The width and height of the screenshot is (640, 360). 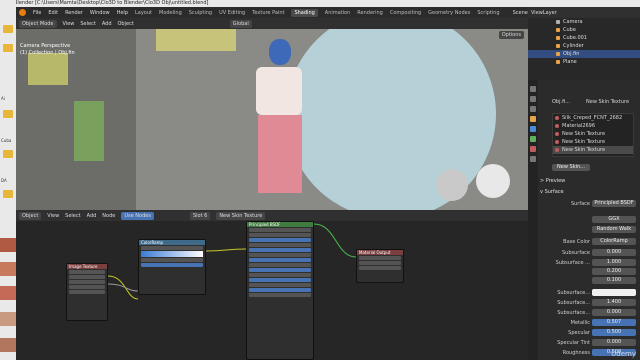 I want to click on scene-selector: Scene, so click(x=520, y=13).